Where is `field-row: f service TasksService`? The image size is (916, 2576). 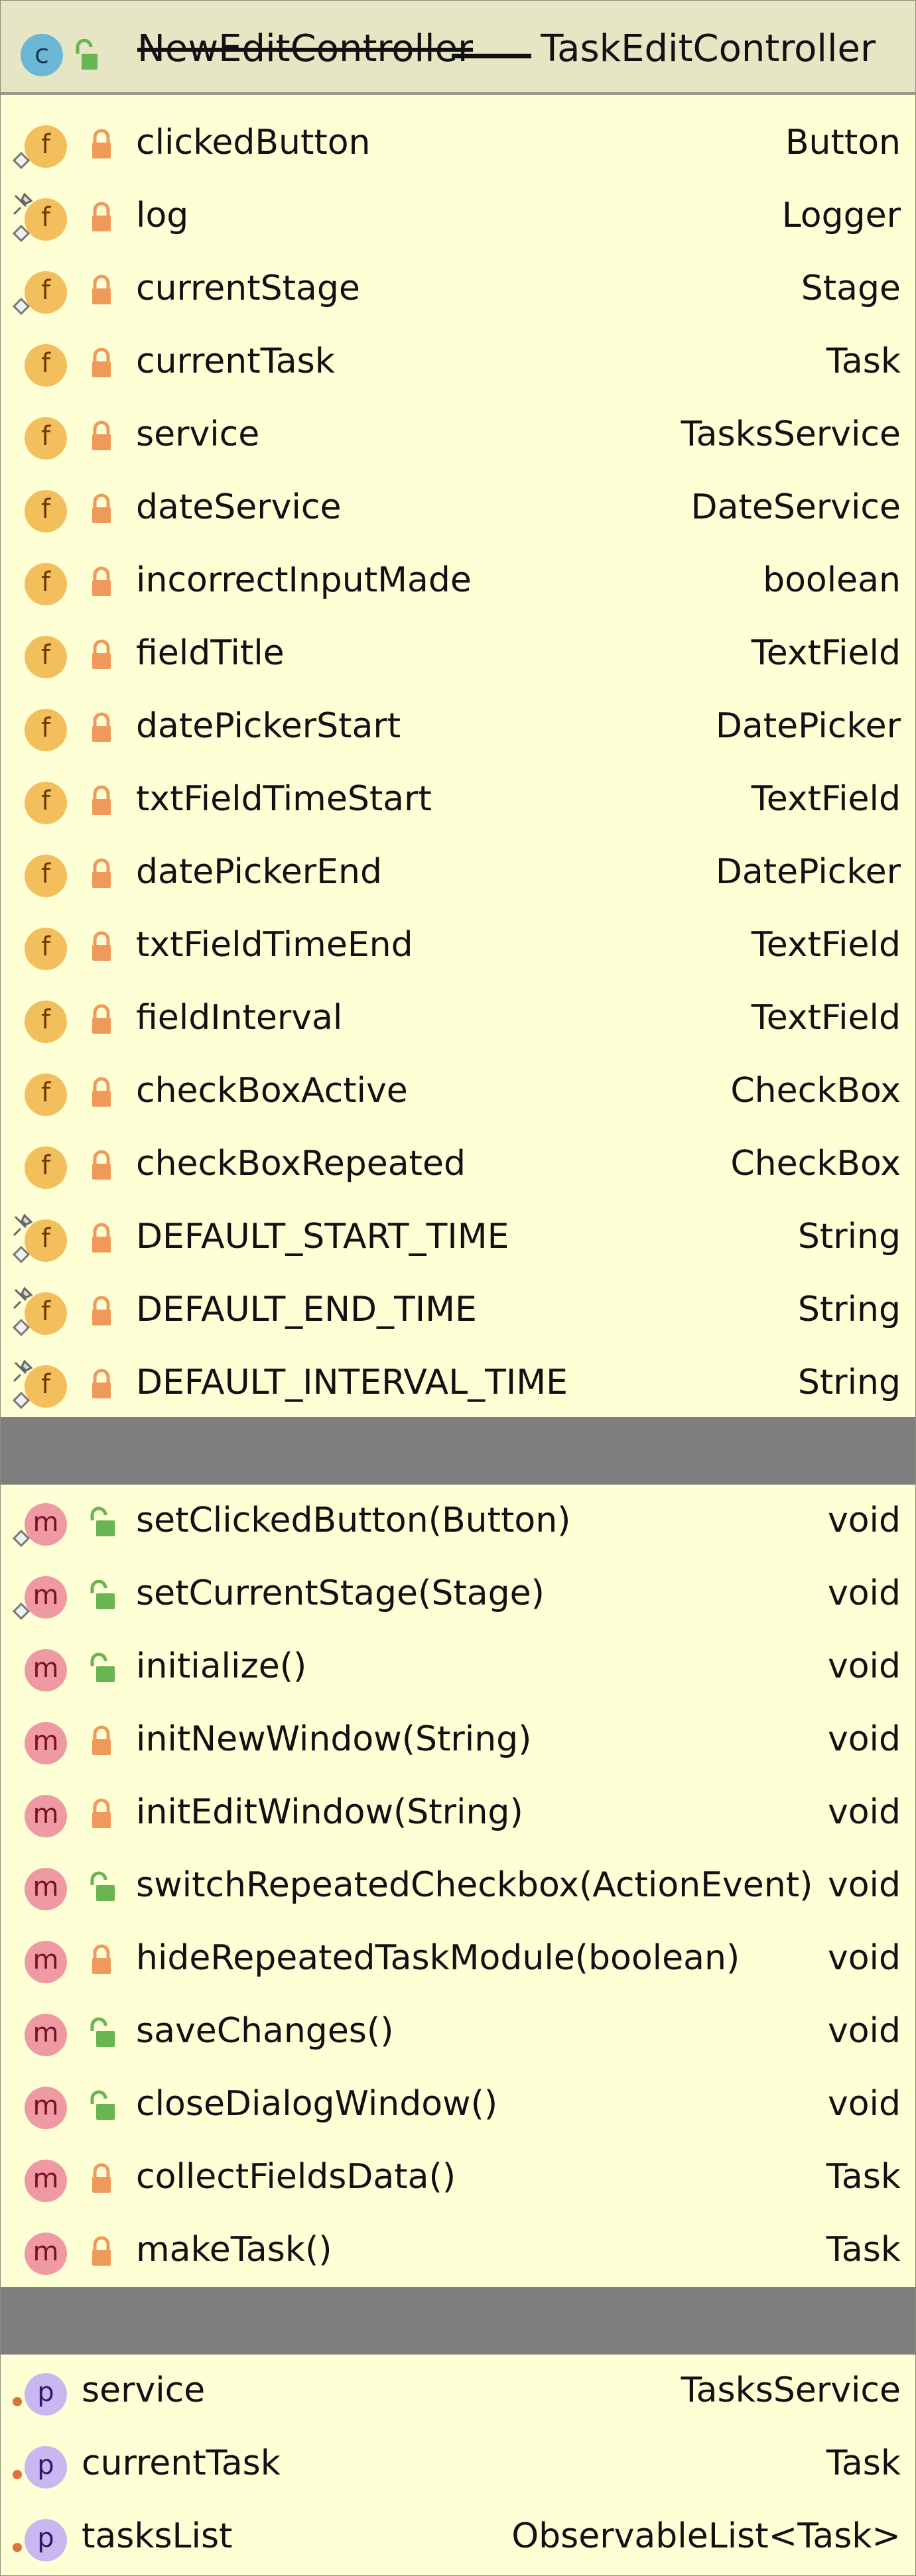
field-row: f service TasksService is located at coordinates (458, 436).